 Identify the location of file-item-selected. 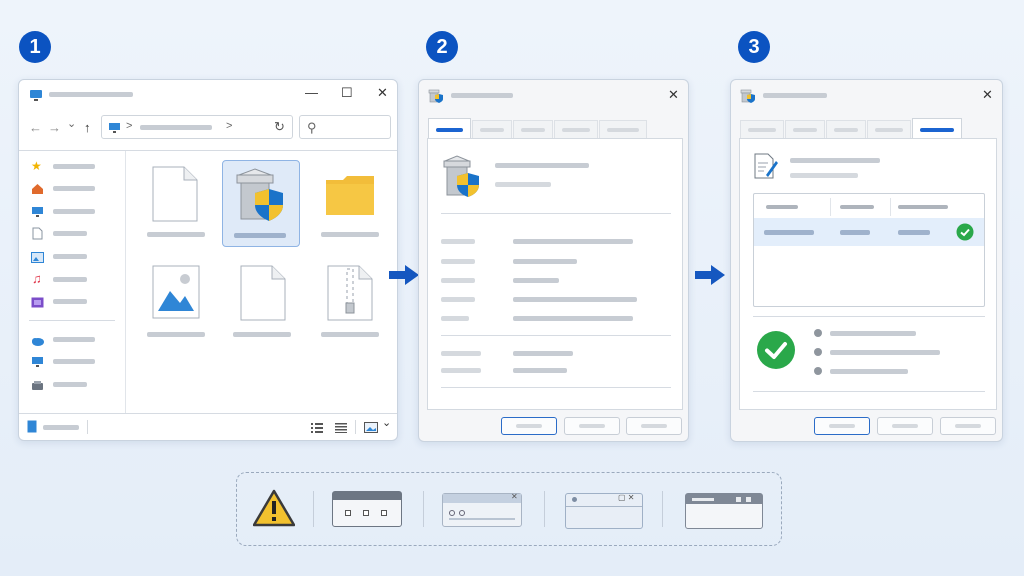
(261, 203).